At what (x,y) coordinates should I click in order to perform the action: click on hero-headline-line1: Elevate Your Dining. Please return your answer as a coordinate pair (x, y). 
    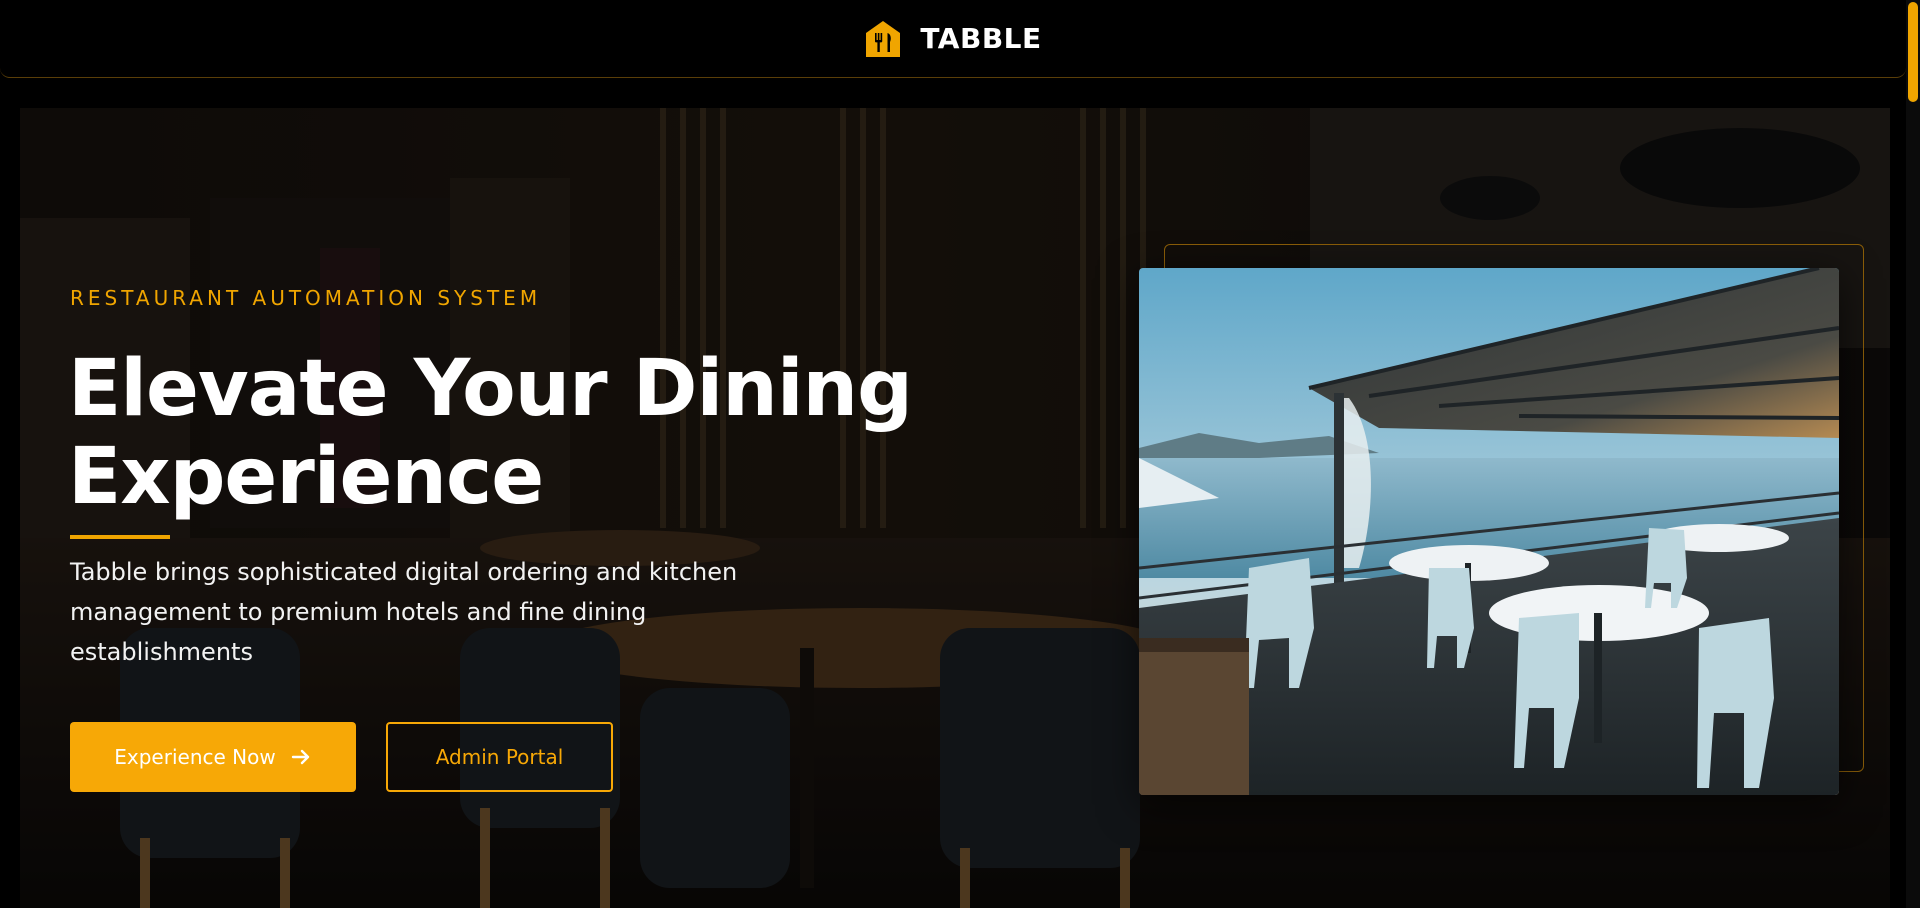
    Looking at the image, I should click on (490, 389).